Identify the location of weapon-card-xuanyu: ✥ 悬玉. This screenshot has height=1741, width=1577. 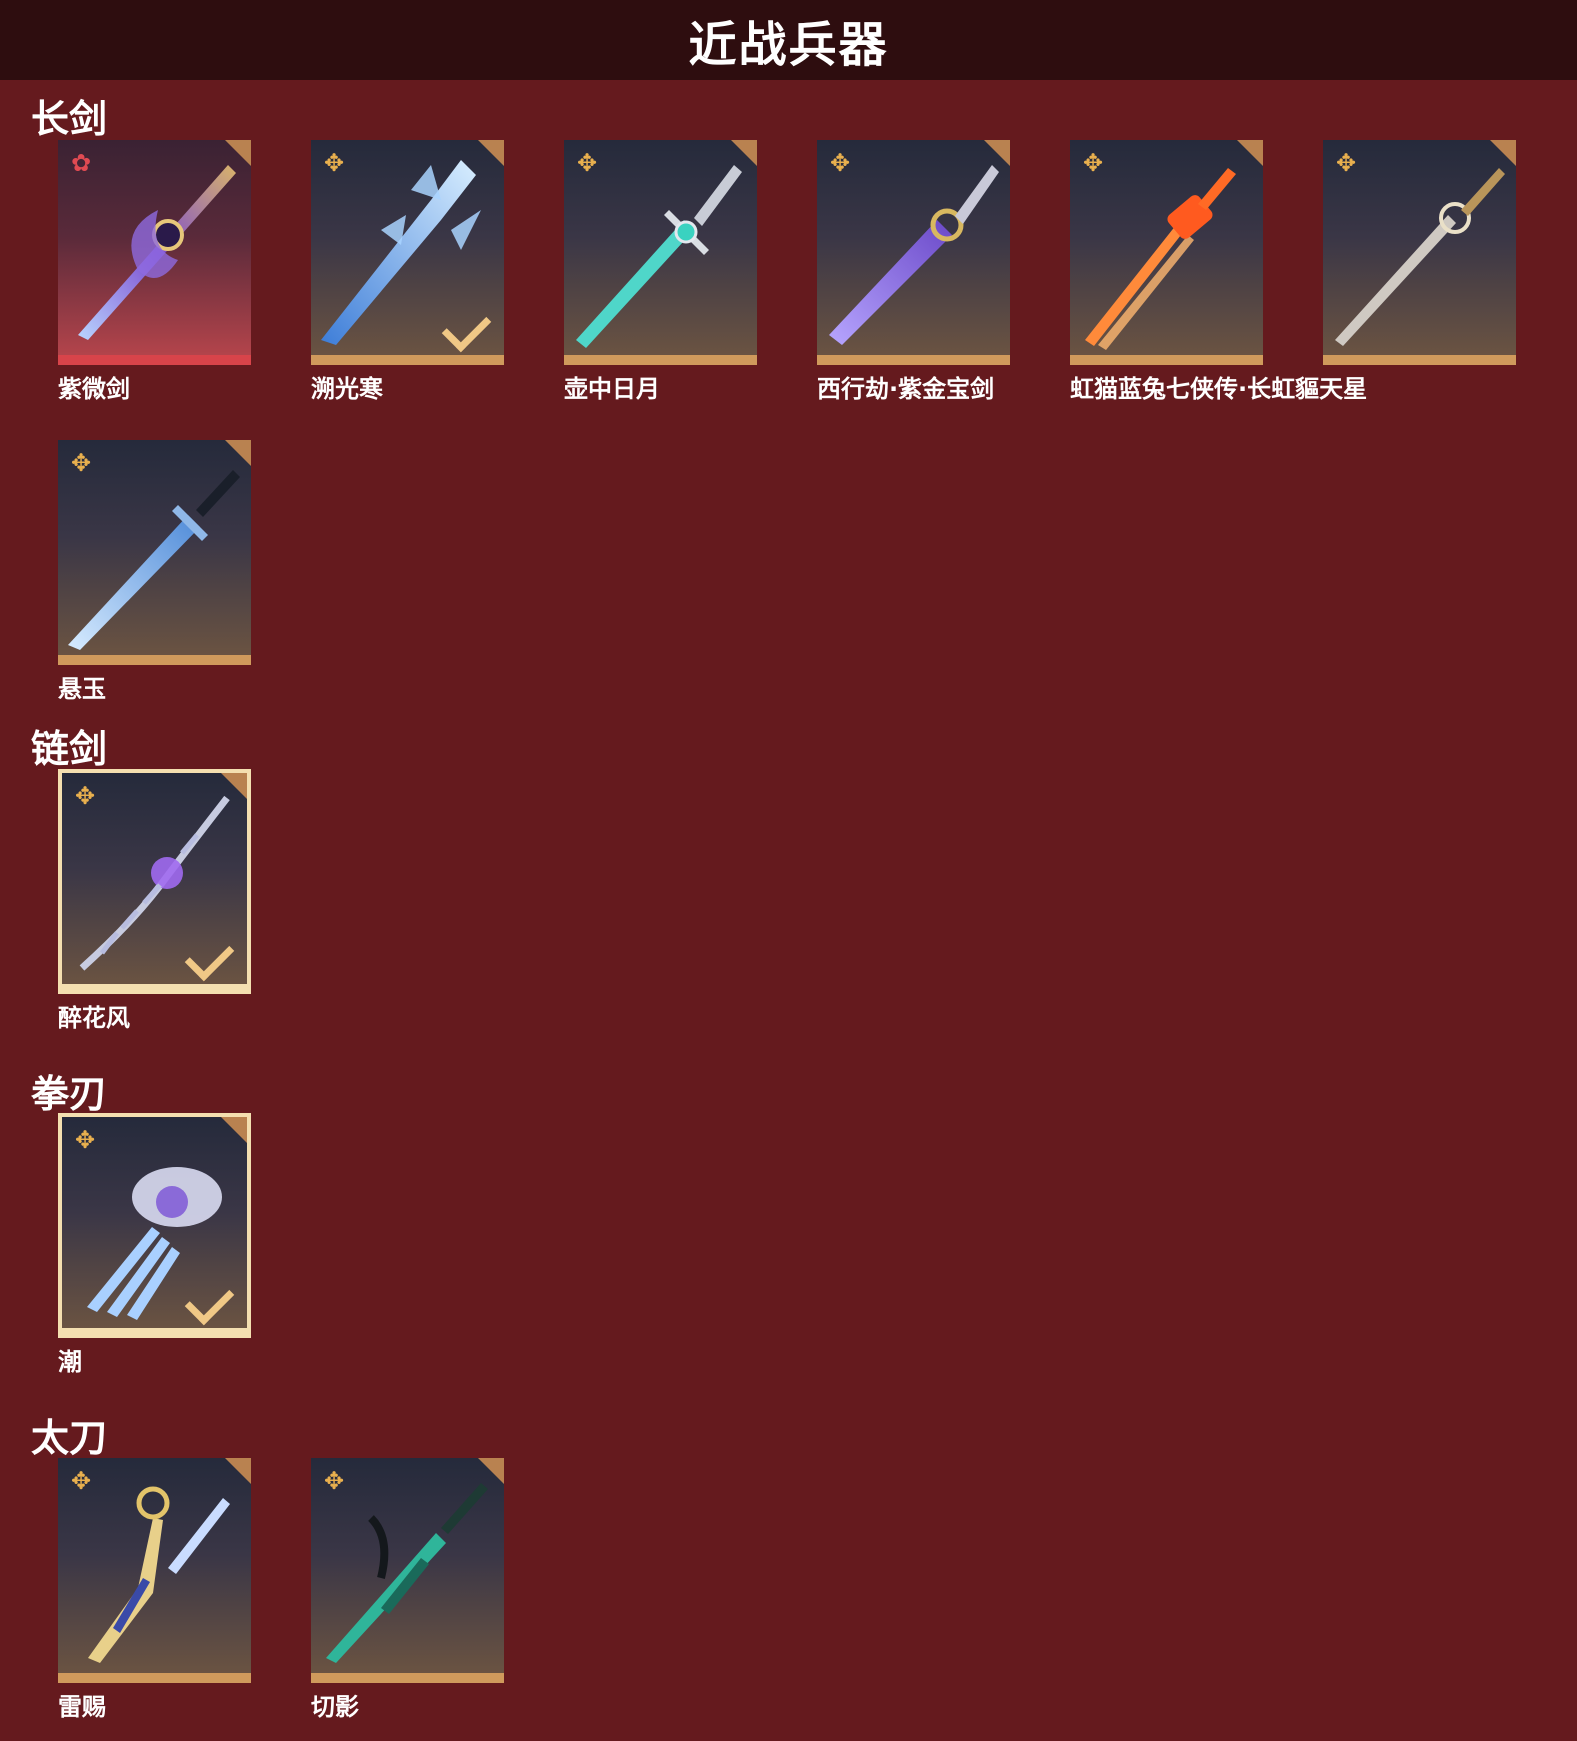
(154, 572).